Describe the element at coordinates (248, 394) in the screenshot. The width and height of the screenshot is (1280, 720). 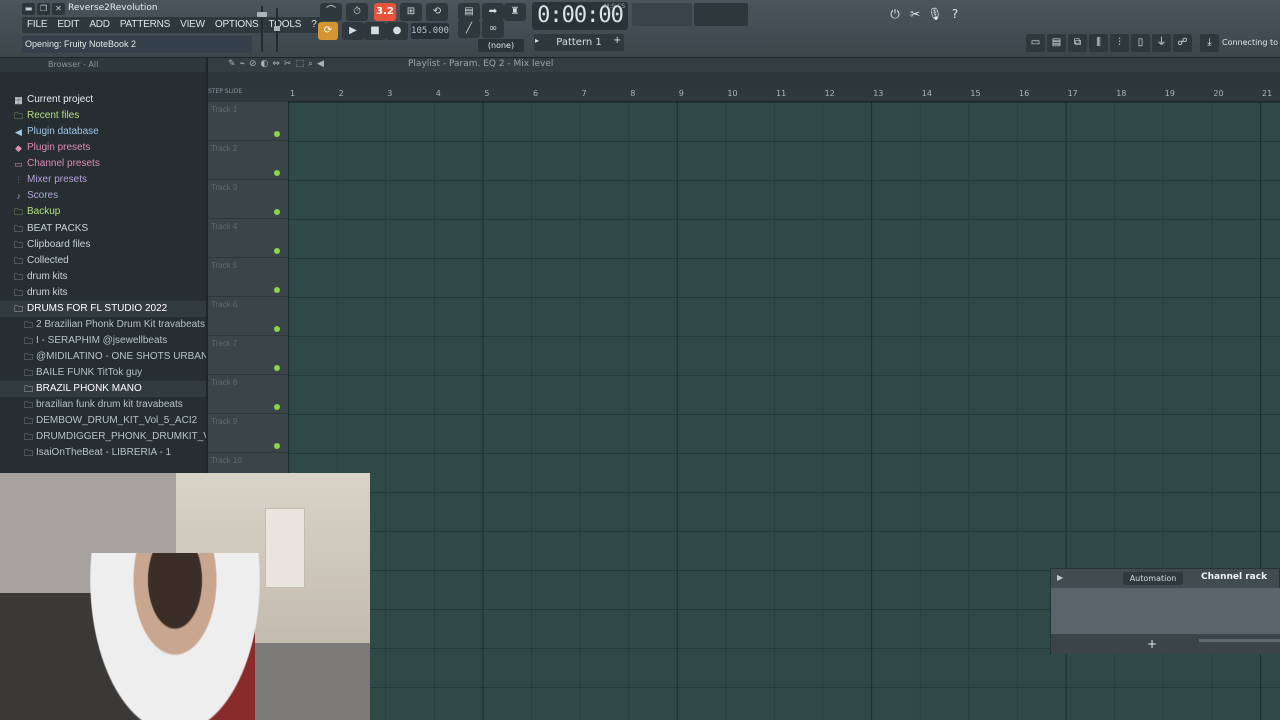
I see `track-header: Track 8` at that location.